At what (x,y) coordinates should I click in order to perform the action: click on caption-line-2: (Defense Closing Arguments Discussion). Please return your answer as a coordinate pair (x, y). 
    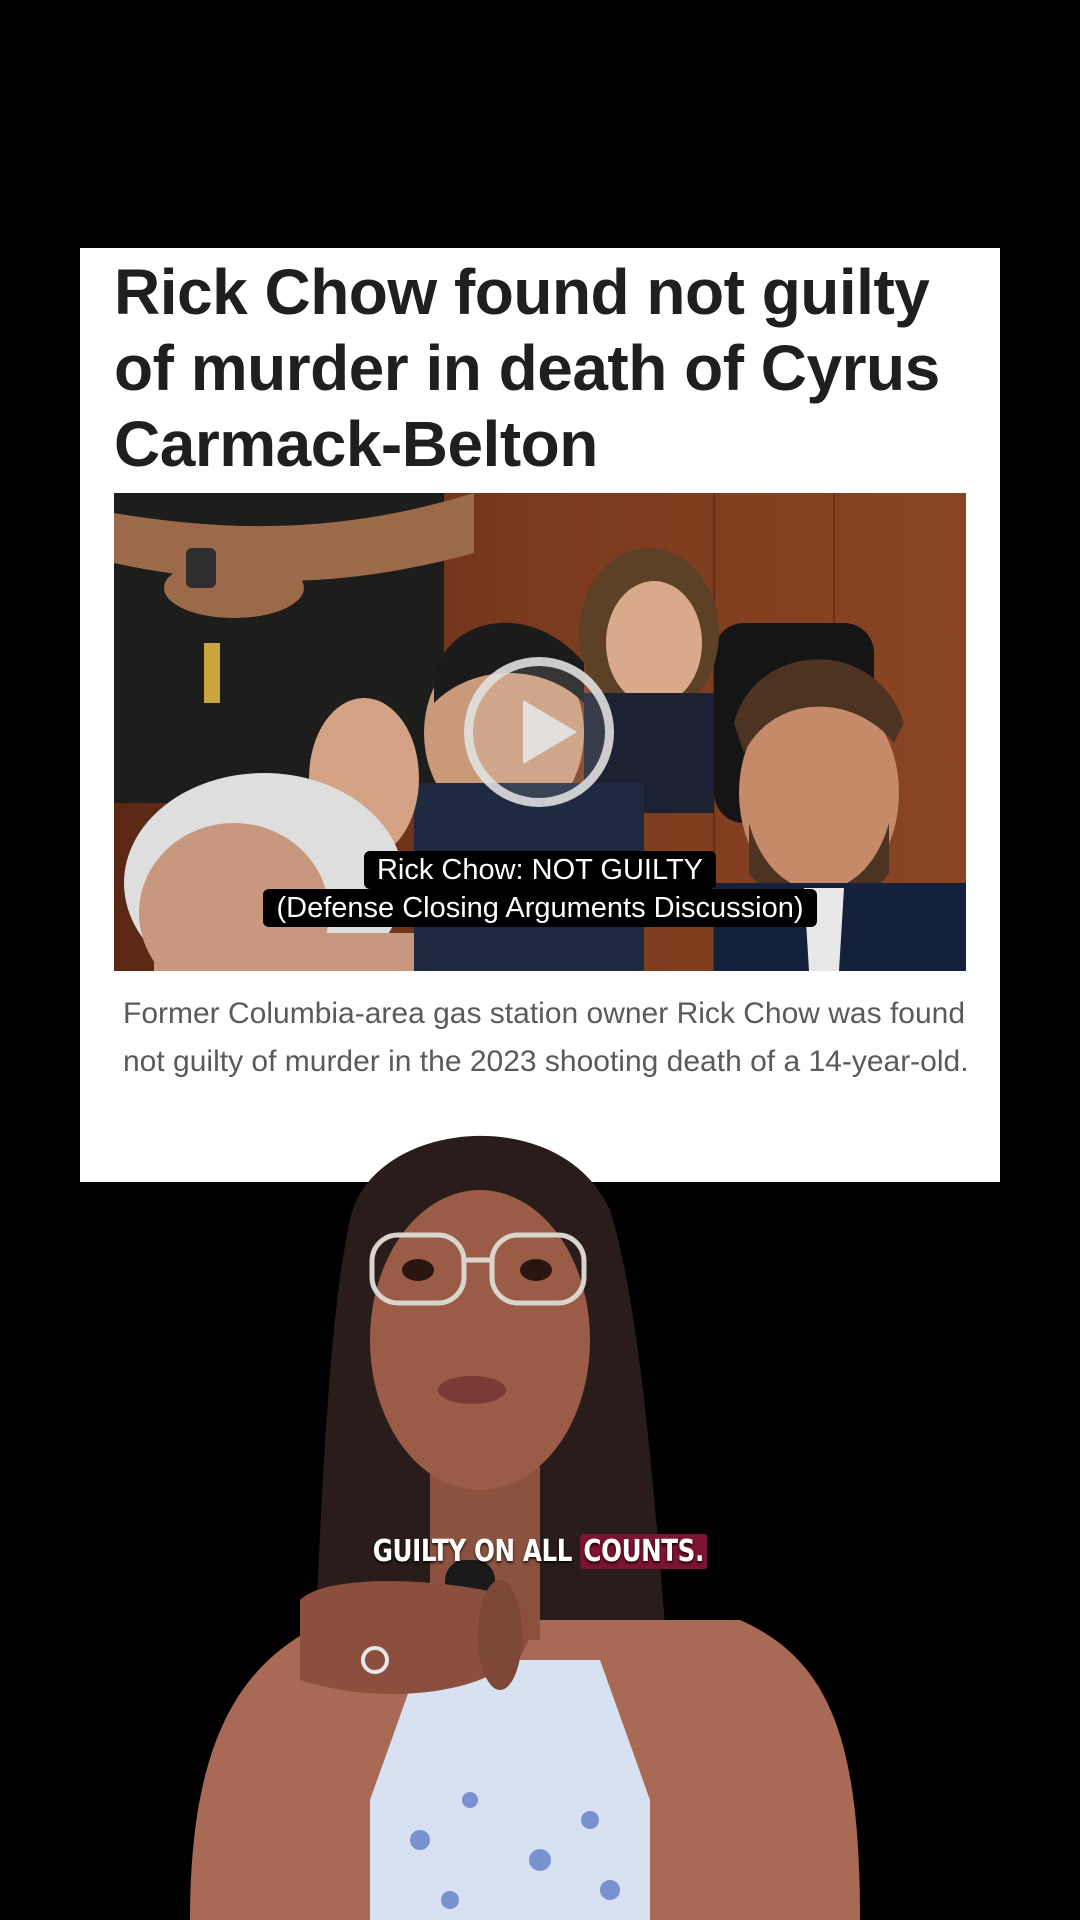
    Looking at the image, I should click on (540, 908).